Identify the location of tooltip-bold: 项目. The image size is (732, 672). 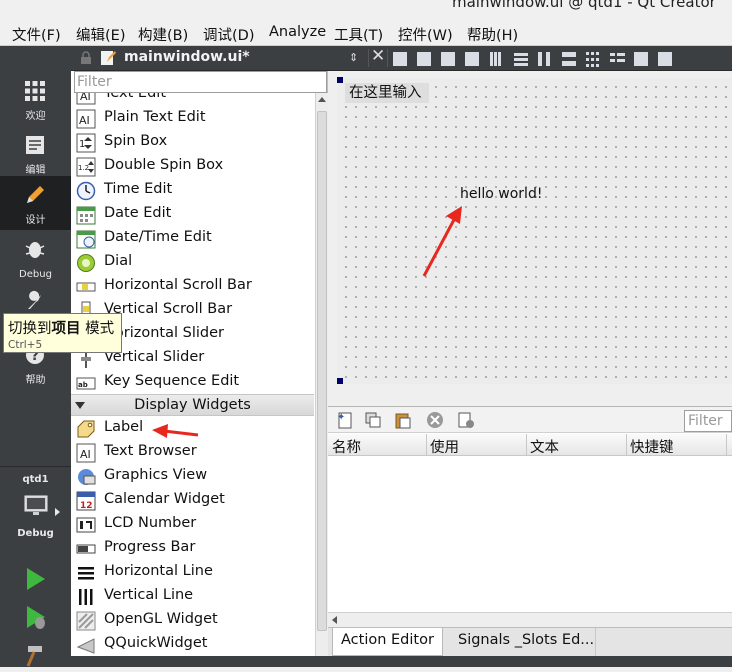
(66, 329).